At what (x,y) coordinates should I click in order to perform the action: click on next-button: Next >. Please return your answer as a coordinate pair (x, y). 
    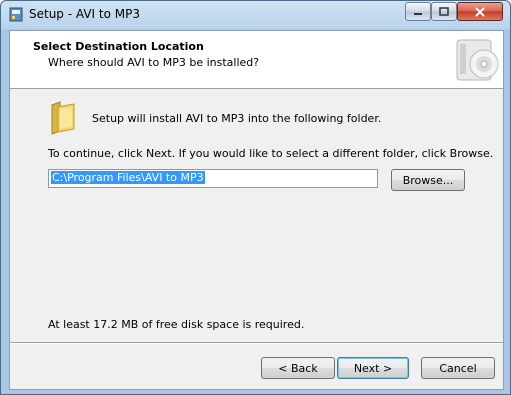
    Looking at the image, I should click on (373, 368).